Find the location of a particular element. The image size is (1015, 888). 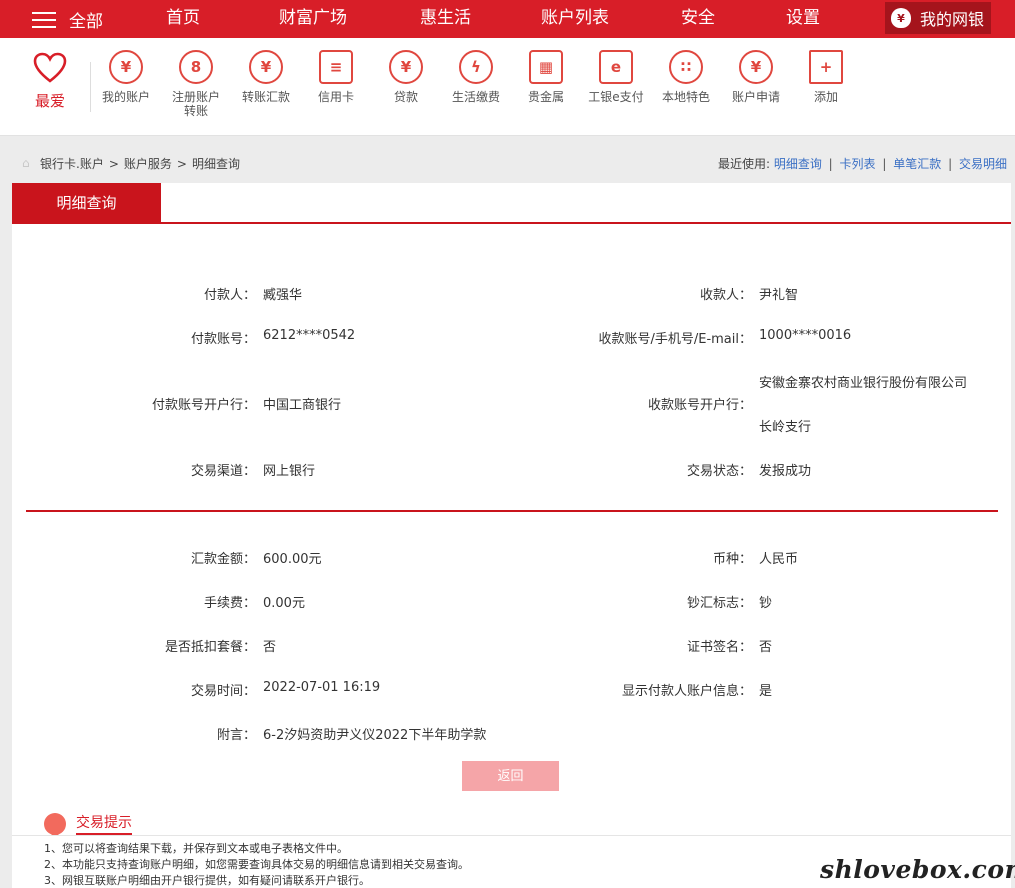

currency-label: 币种： is located at coordinates (732, 559).